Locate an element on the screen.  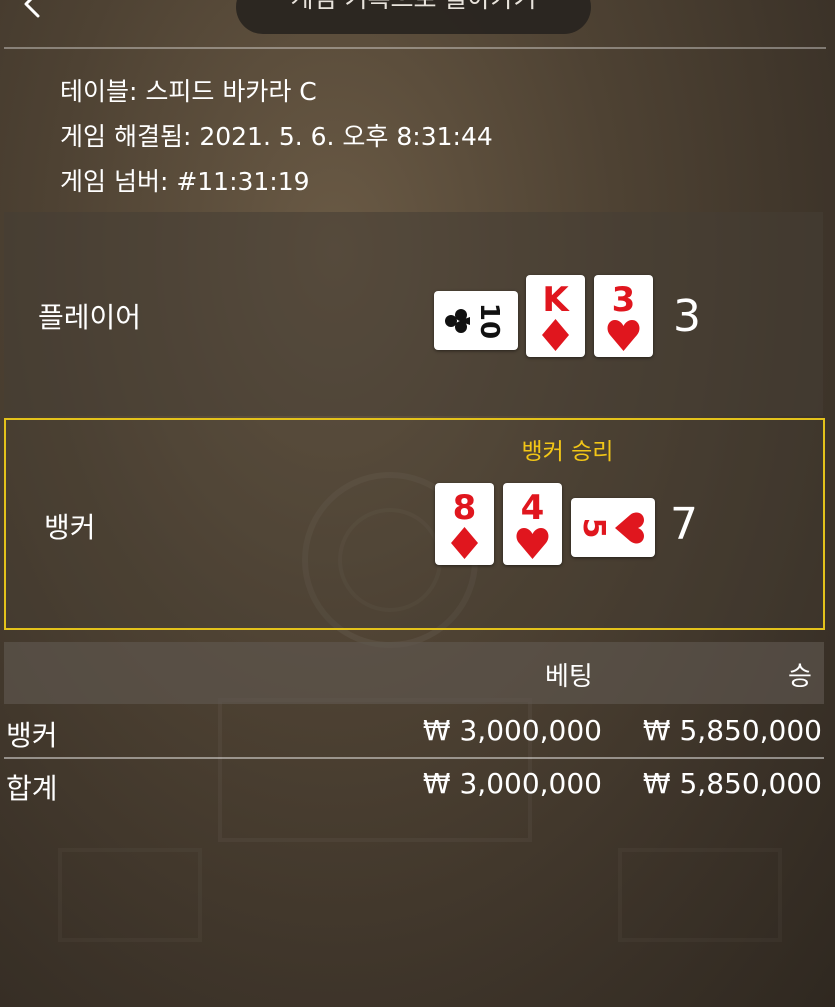
player-card-k-diamonds: K is located at coordinates (555, 316).